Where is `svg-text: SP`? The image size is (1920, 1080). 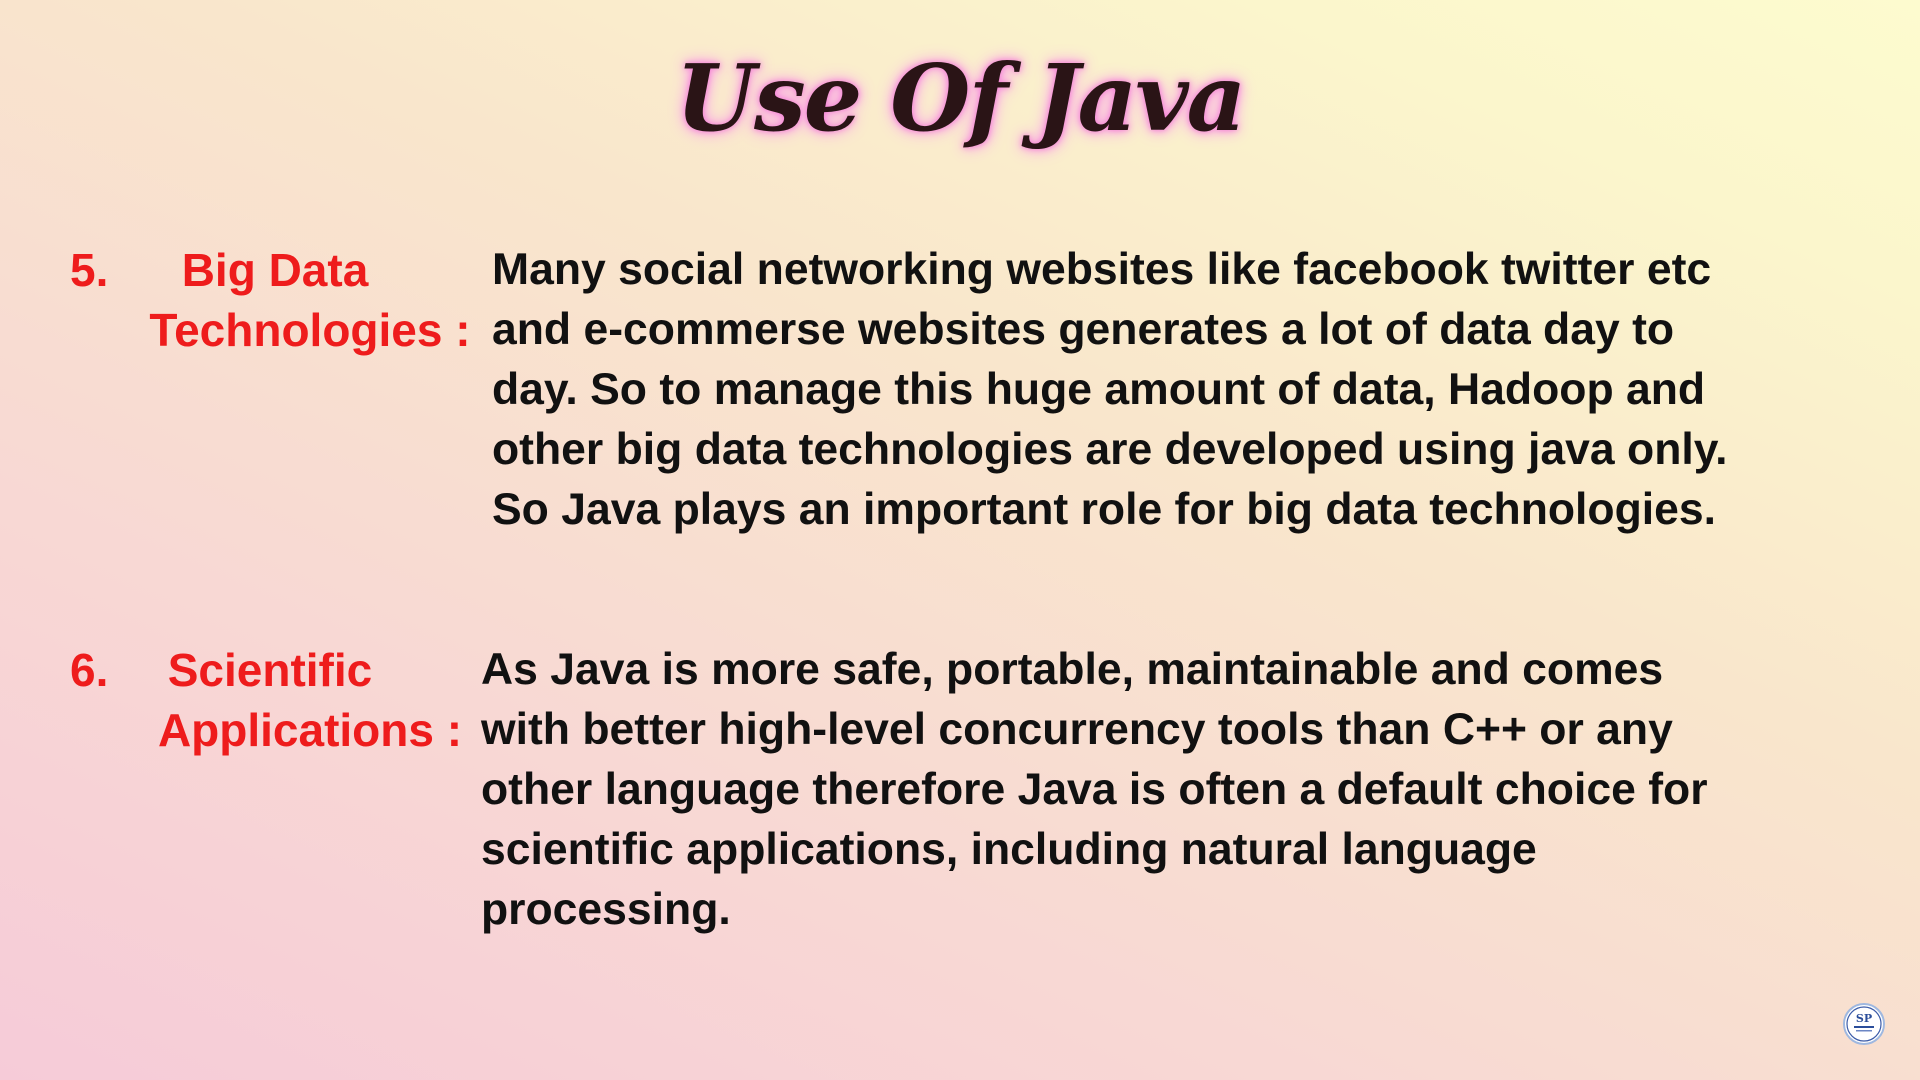 svg-text: SP is located at coordinates (1864, 1018).